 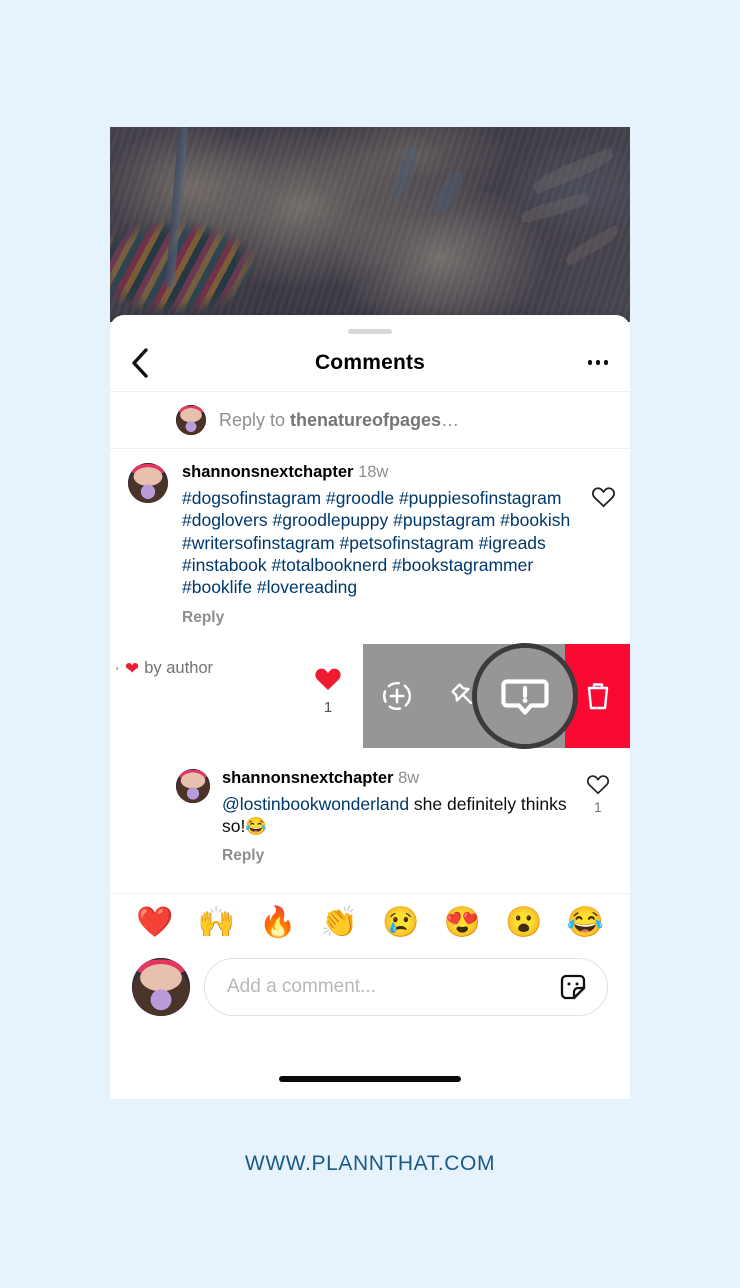 I want to click on comment-input, so click(x=392, y=987).